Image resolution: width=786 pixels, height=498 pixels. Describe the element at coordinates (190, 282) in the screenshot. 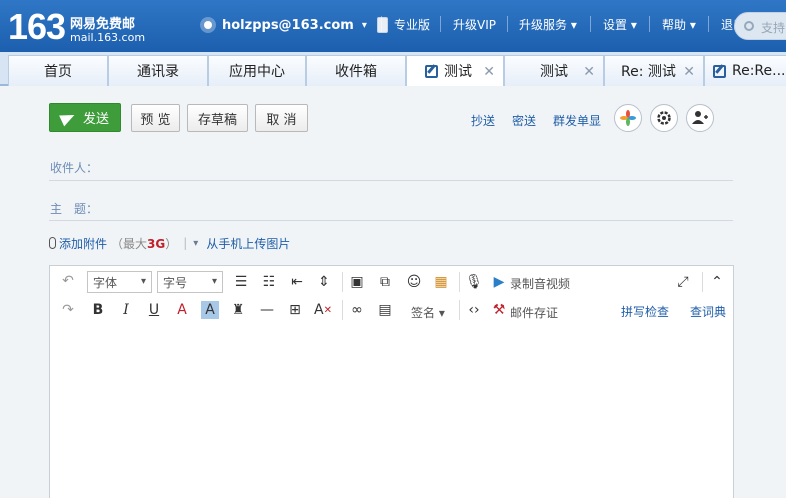

I see `font-size-select: 字号 ▾` at that location.